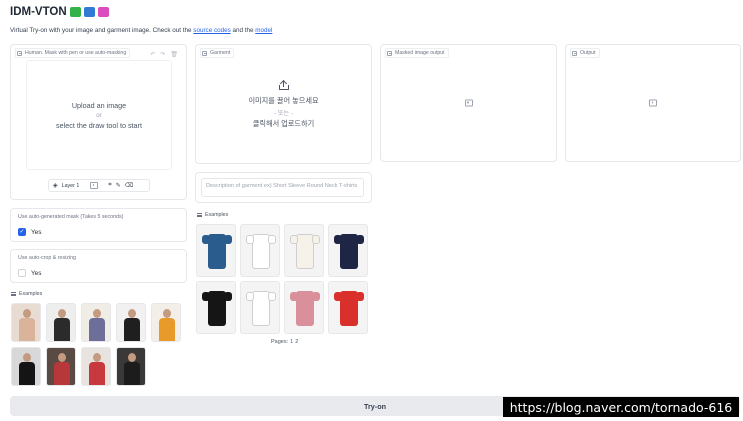 The width and height of the screenshot is (743, 421). What do you see at coordinates (304, 250) in the screenshot?
I see `garment-example-white-tank-top` at bounding box center [304, 250].